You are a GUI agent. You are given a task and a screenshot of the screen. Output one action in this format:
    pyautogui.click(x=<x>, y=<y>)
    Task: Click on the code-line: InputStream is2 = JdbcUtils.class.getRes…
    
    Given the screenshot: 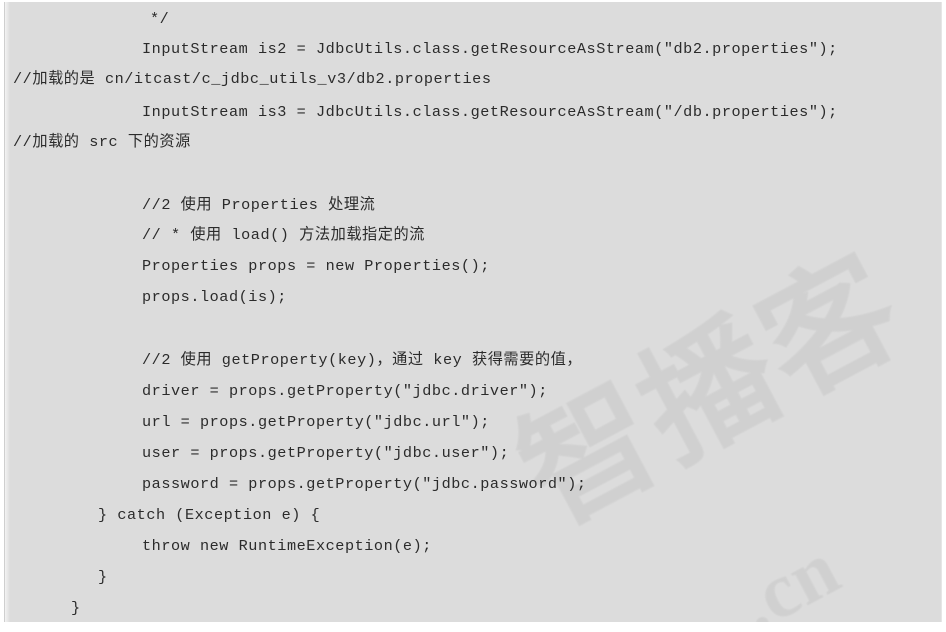 What is the action you would take?
    pyautogui.click(x=490, y=49)
    